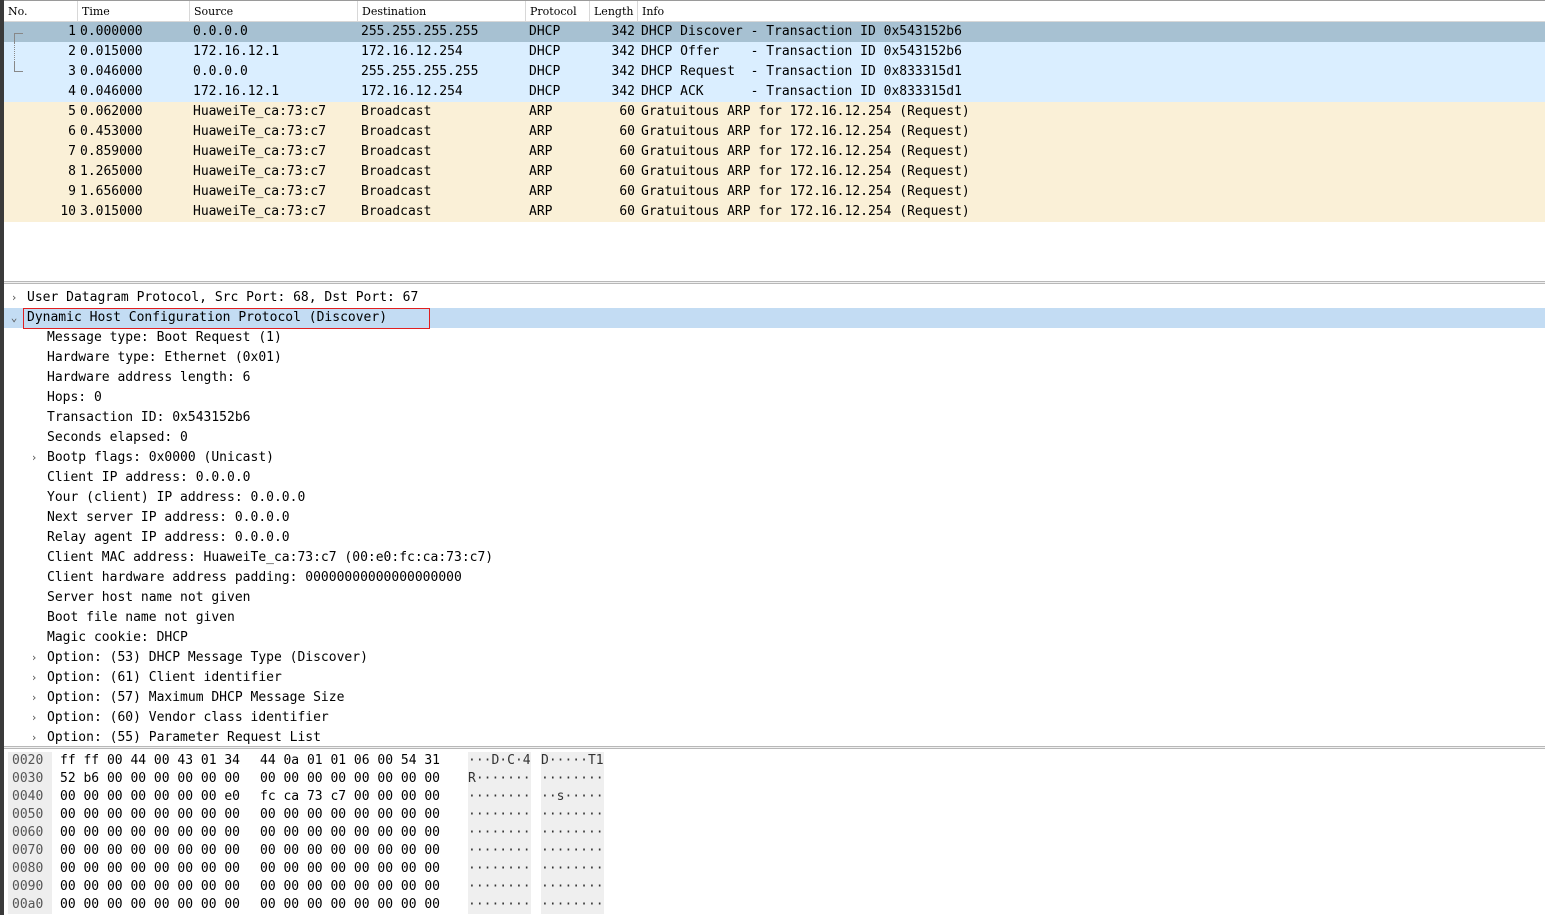  Describe the element at coordinates (774, 618) in the screenshot. I see `tree-item-field: Boot file name not given` at that location.